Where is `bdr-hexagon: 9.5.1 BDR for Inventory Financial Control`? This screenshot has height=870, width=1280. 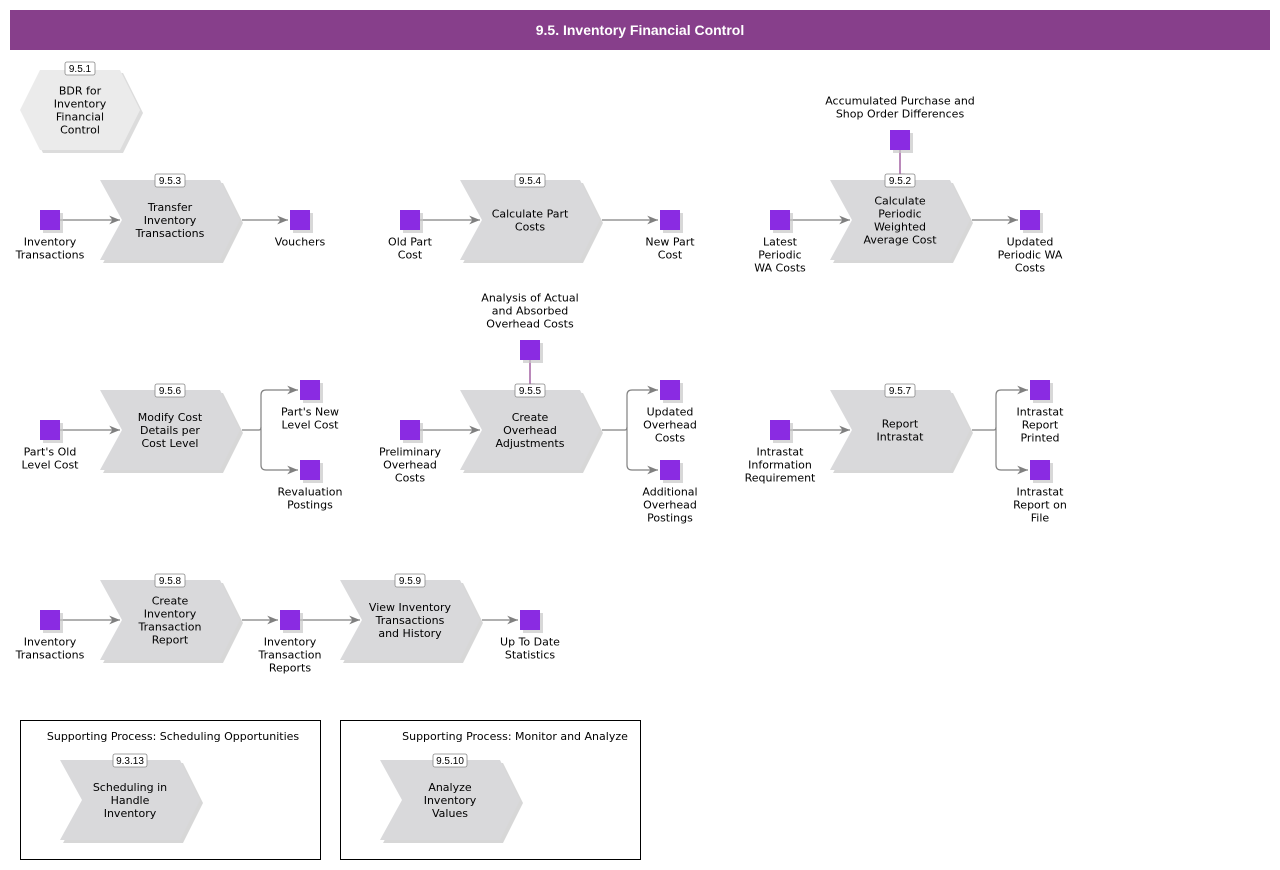 bdr-hexagon: 9.5.1 BDR for Inventory Financial Control is located at coordinates (81, 107).